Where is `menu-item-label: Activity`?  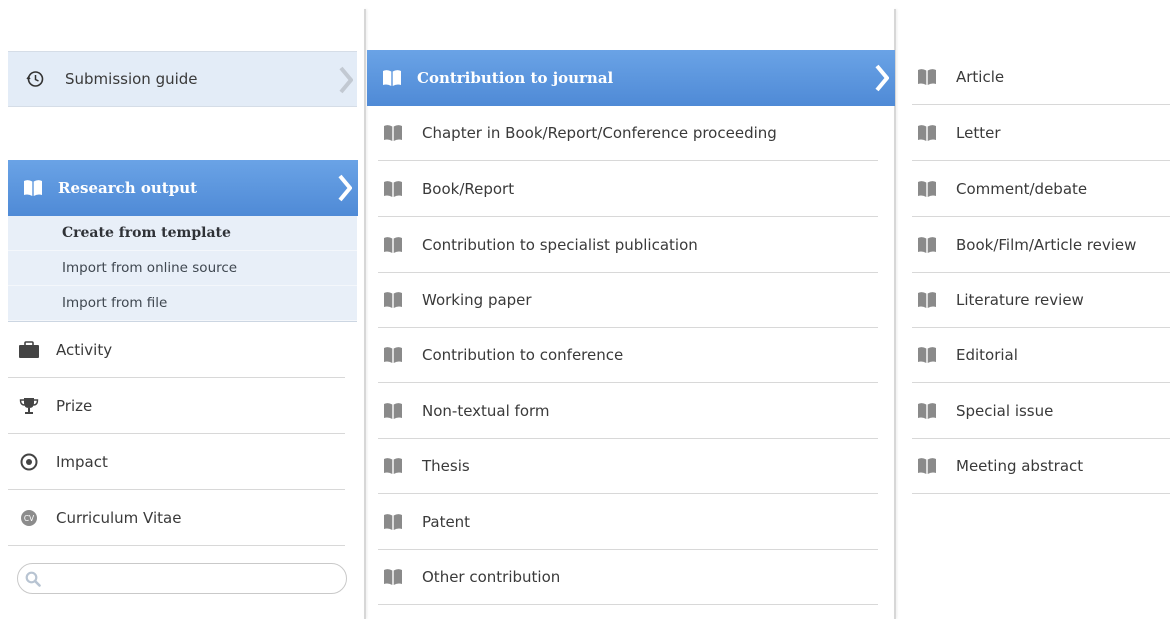 menu-item-label: Activity is located at coordinates (84, 349).